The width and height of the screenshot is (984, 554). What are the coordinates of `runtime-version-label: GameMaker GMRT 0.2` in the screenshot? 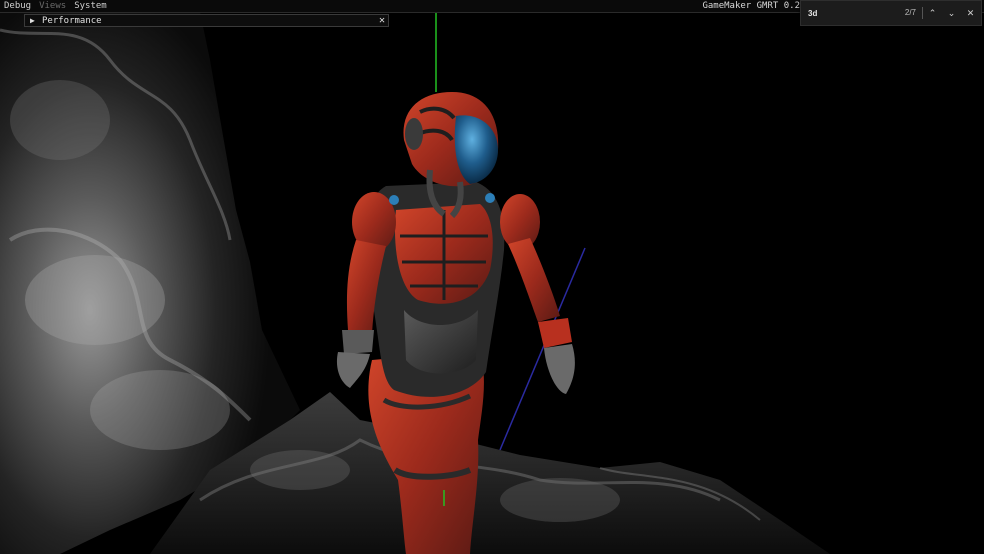 It's located at (751, 6).